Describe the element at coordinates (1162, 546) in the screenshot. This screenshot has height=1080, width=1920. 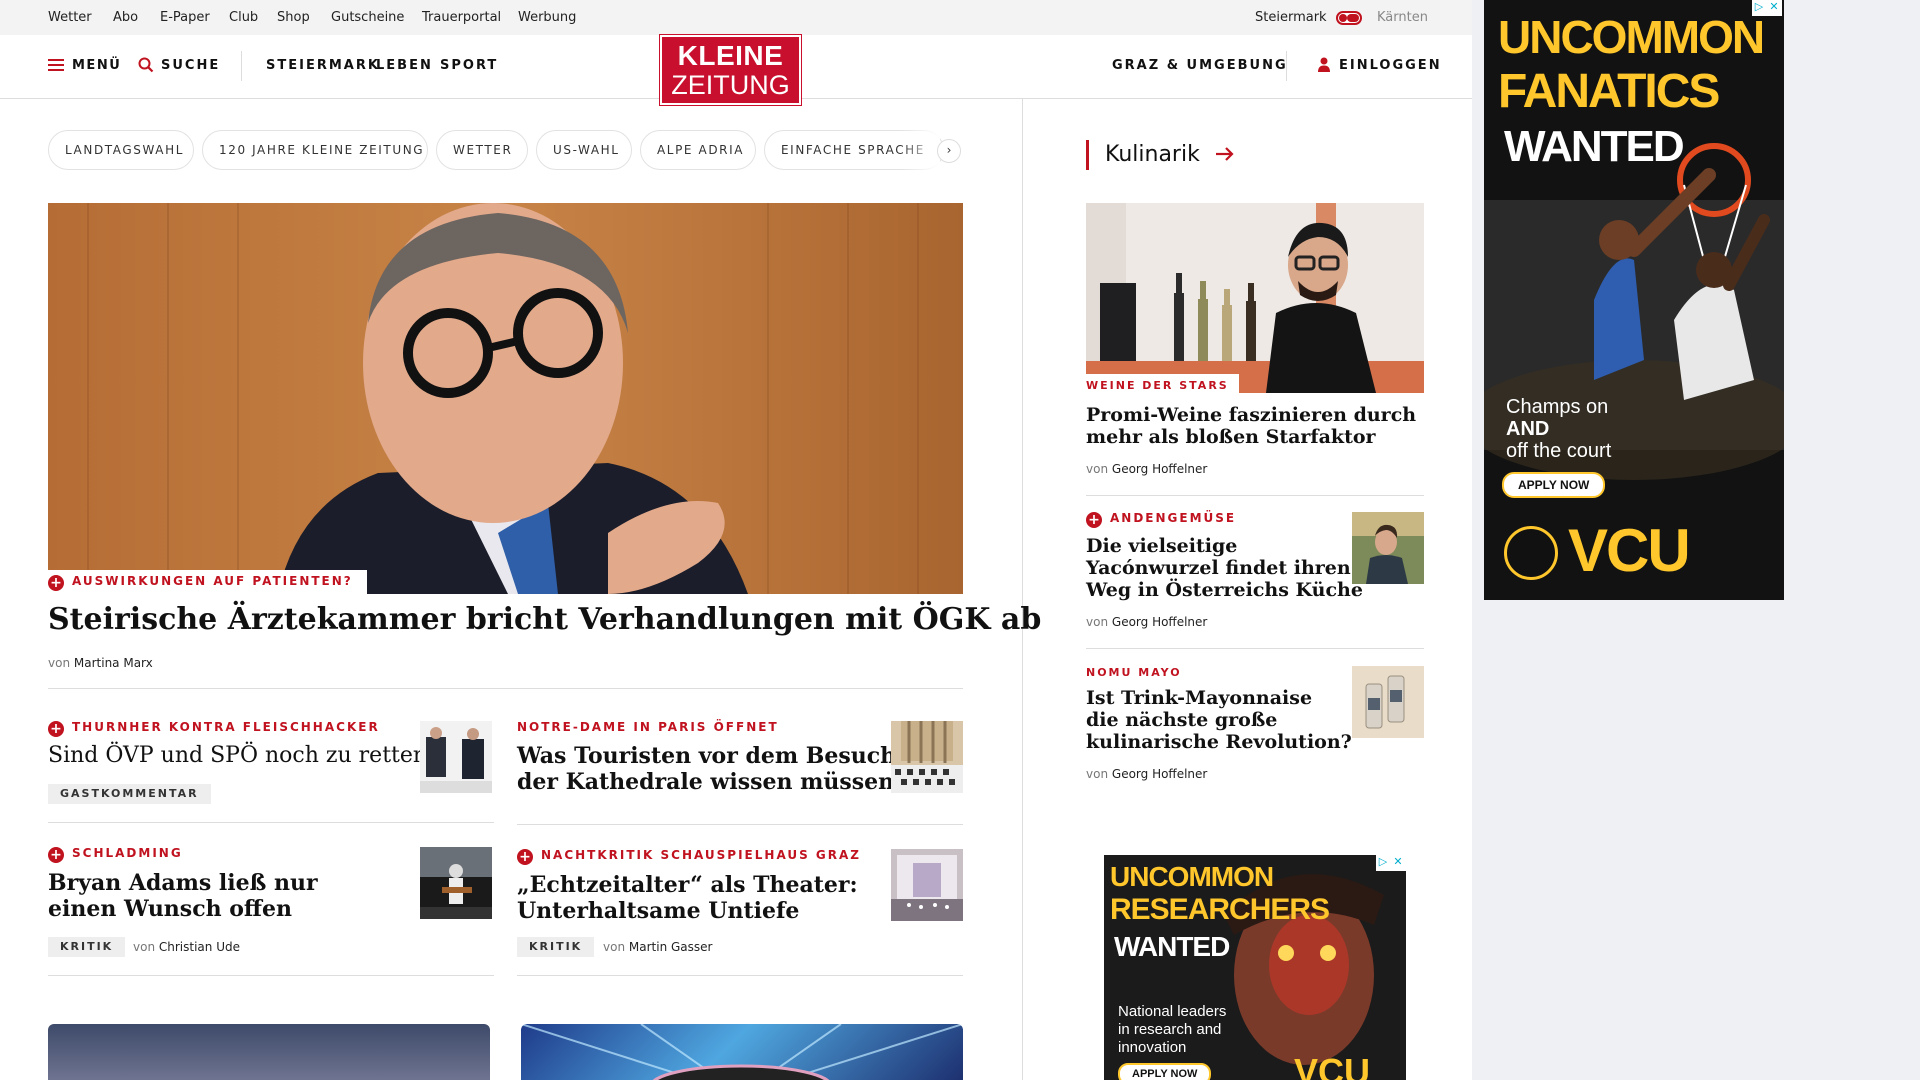
I see `sidebar-item-1-title-line1: Die vielseitige` at that location.